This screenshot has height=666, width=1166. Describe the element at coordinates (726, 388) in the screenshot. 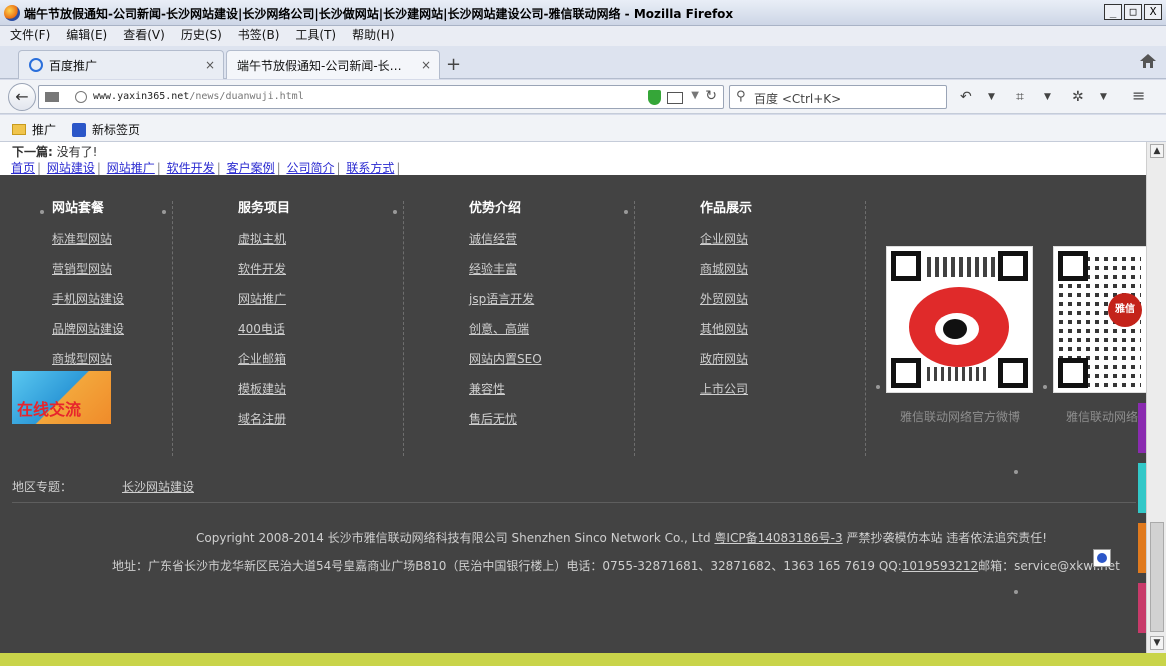

I see `footer-link: 上市公司` at that location.